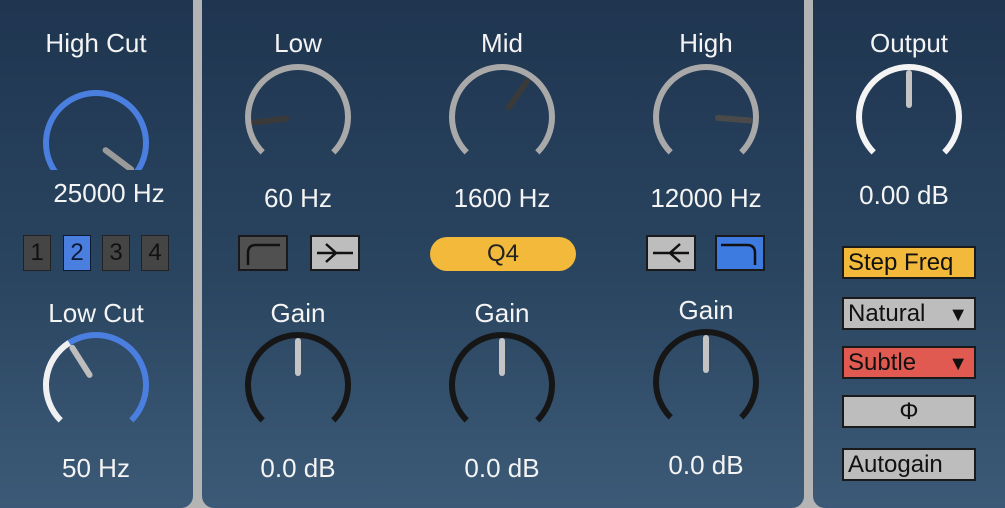 Image resolution: width=1005 pixels, height=508 pixels. I want to click on mid-freq-knob, so click(502, 118).